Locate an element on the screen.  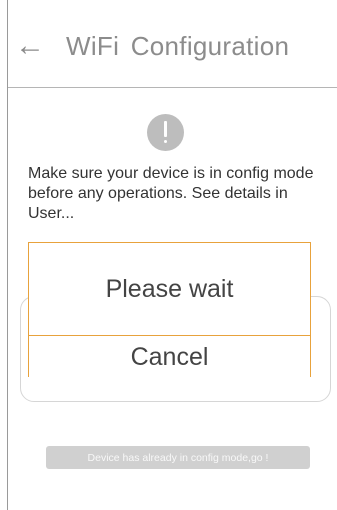
cancel-button: Cancel is located at coordinates (169, 357).